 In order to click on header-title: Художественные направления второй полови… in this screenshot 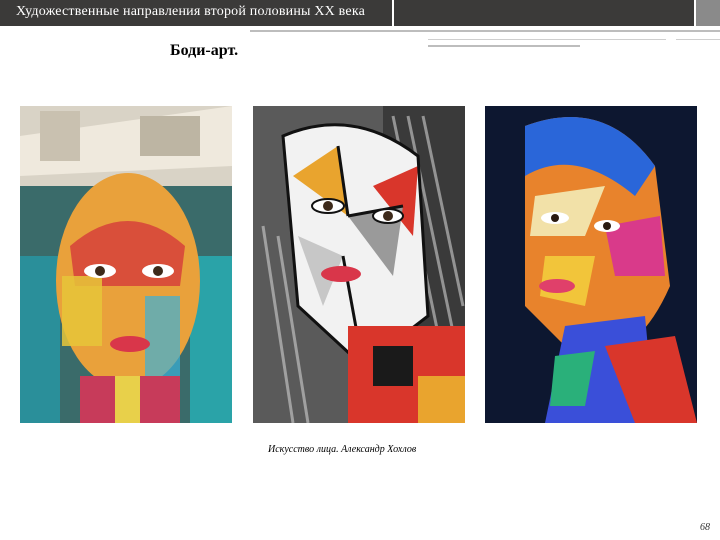, I will do `click(191, 11)`.